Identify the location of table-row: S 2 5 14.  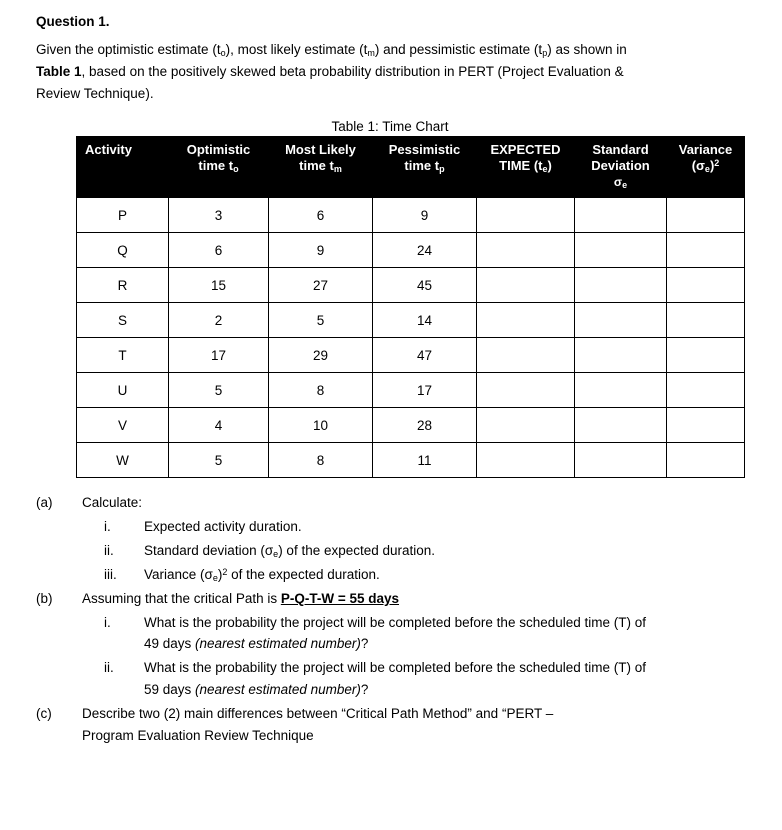
(410, 320).